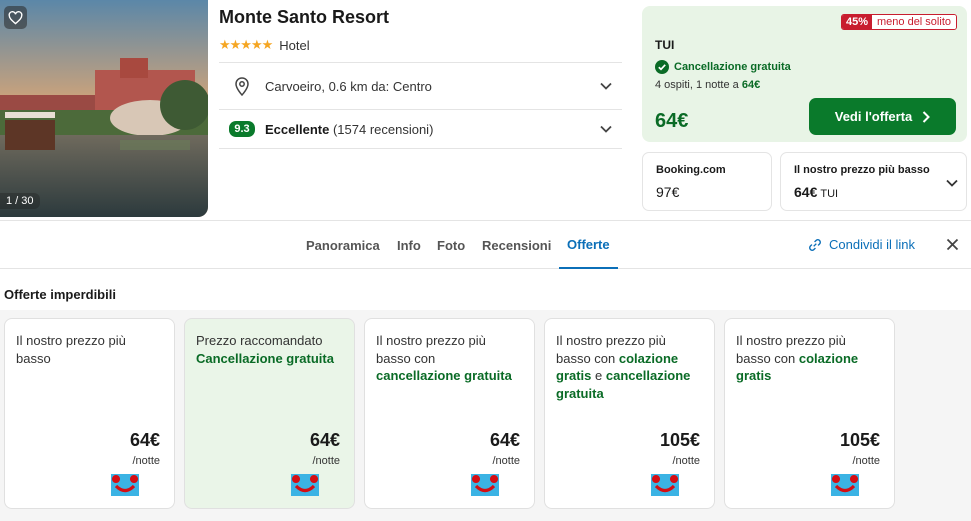 The height and width of the screenshot is (521, 971). I want to click on offer-joiner: e, so click(598, 375).